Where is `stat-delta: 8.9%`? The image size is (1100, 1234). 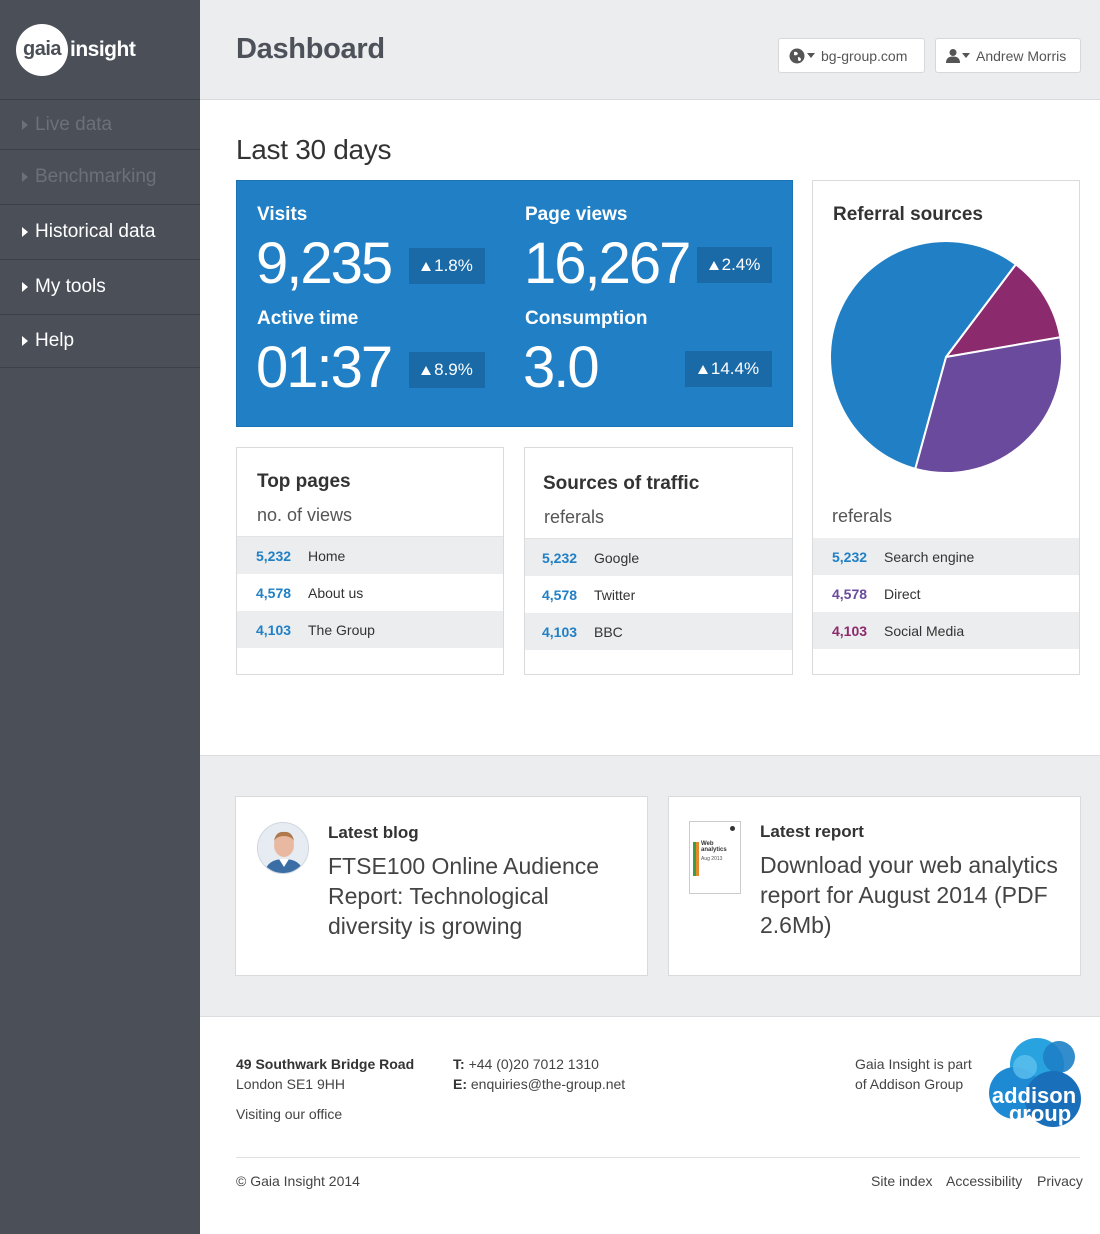
stat-delta: 8.9% is located at coordinates (447, 370).